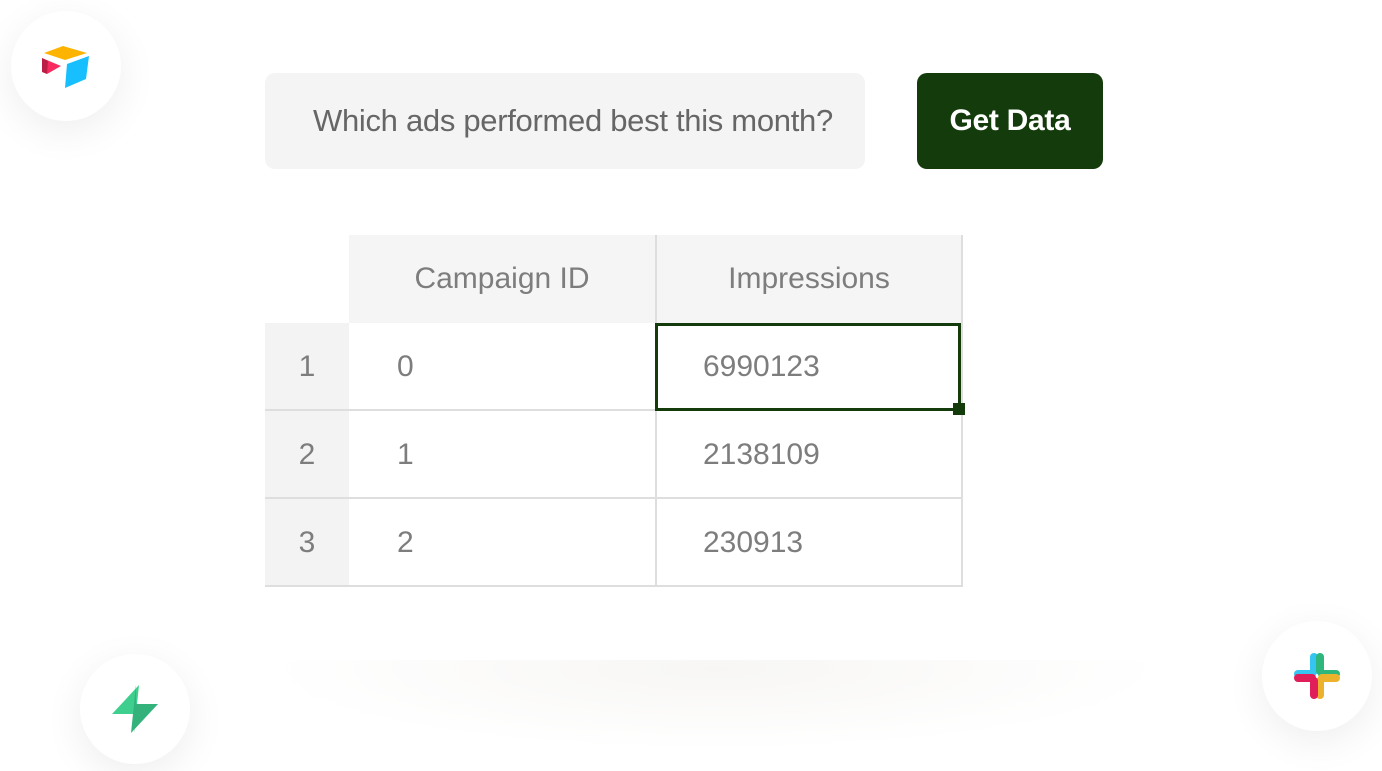 The image size is (1382, 771). I want to click on card-shadow, so click(715, 705).